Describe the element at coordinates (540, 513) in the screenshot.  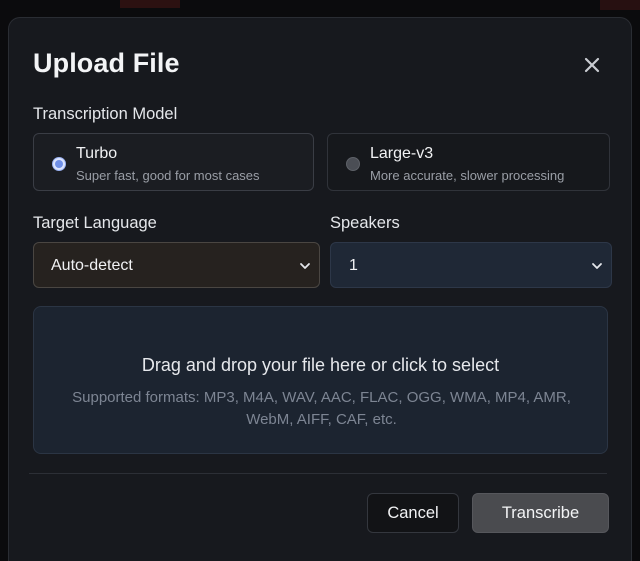
I see `transcribe-button: Transcribe` at that location.